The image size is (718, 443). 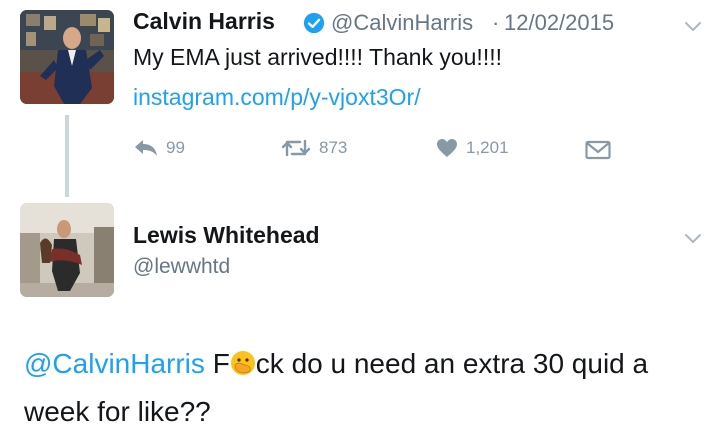 What do you see at coordinates (67, 156) in the screenshot?
I see `thread-connector-line` at bounding box center [67, 156].